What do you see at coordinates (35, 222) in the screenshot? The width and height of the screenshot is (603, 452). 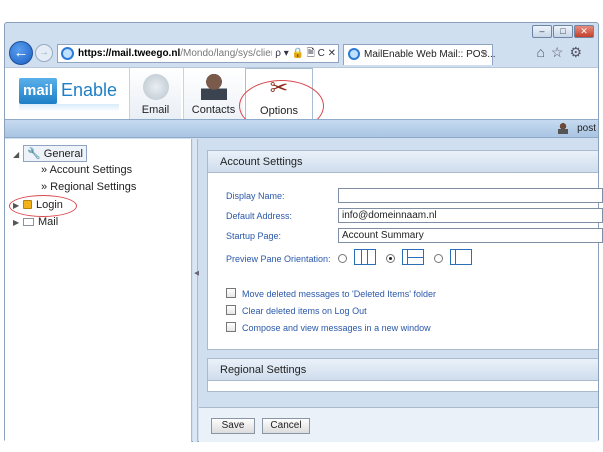 I see `tree-item-mail: ▶ Mail` at bounding box center [35, 222].